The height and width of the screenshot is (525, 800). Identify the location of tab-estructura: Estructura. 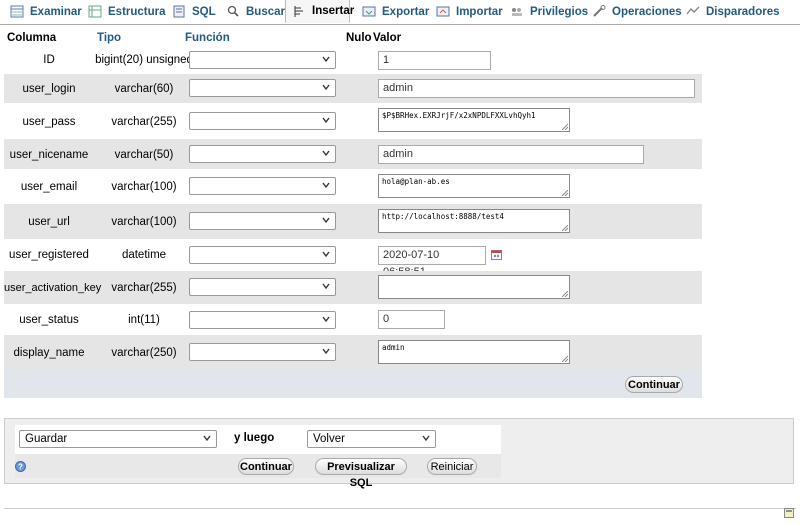
(127, 11).